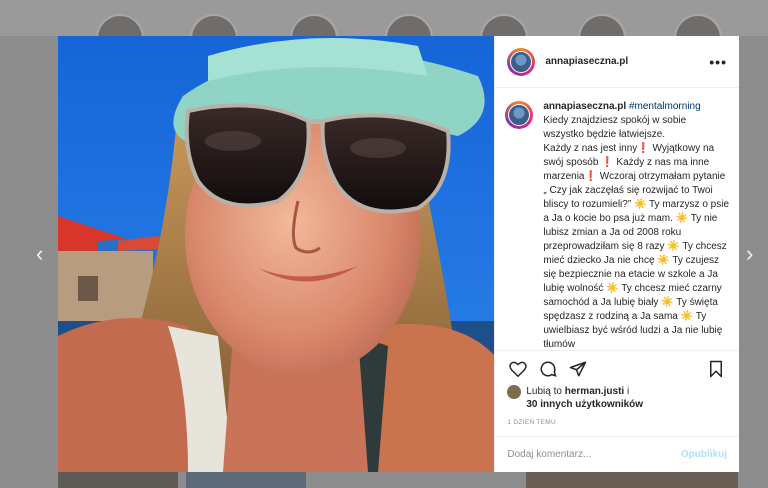 This screenshot has height=488, width=768. I want to click on liker-avatar, so click(514, 392).